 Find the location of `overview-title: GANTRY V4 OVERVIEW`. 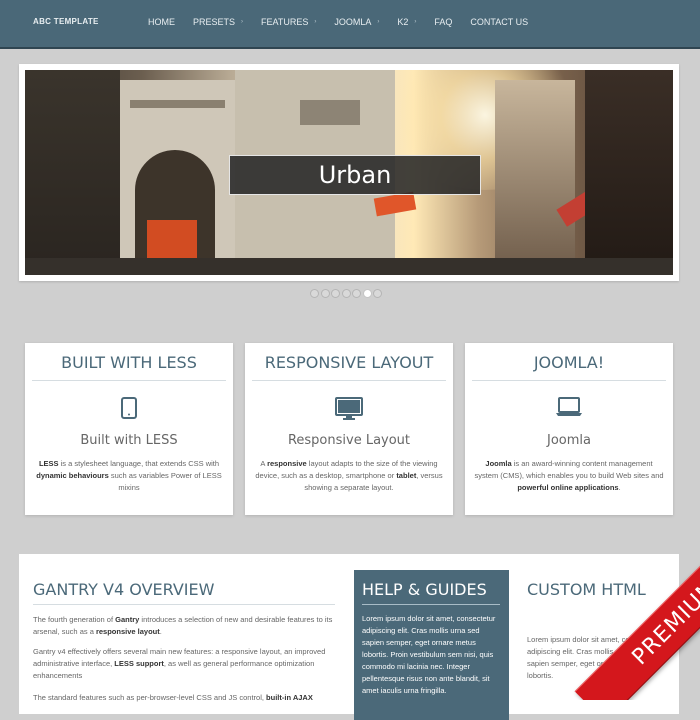

overview-title: GANTRY V4 OVERVIEW is located at coordinates (124, 589).